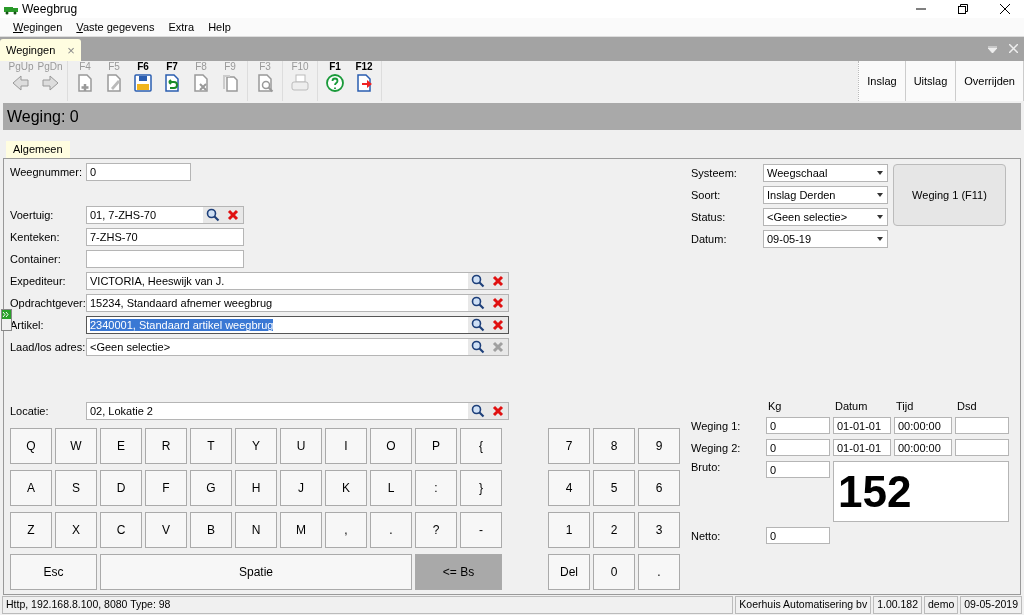 The height and width of the screenshot is (615, 1024). Describe the element at coordinates (614, 572) in the screenshot. I see `keypad-key: 0` at that location.